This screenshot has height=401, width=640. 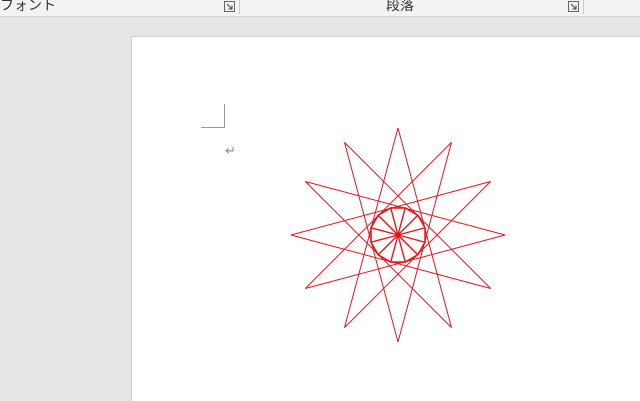 What do you see at coordinates (573, 6) in the screenshot?
I see `paragraph-dialog-launcher-icon` at bounding box center [573, 6].